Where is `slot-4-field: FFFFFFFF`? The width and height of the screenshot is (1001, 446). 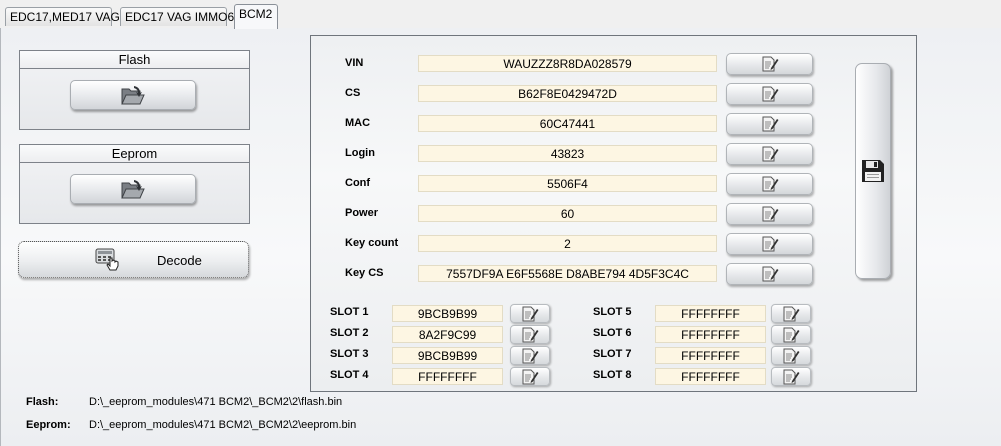 slot-4-field: FFFFFFFF is located at coordinates (447, 376).